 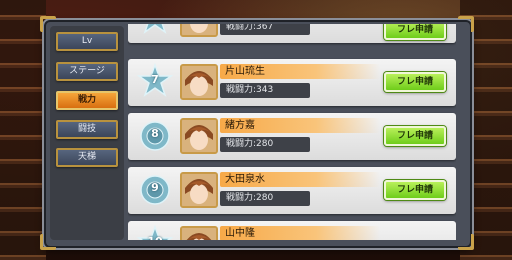 I want to click on rank-badge: 9, so click(x=155, y=190).